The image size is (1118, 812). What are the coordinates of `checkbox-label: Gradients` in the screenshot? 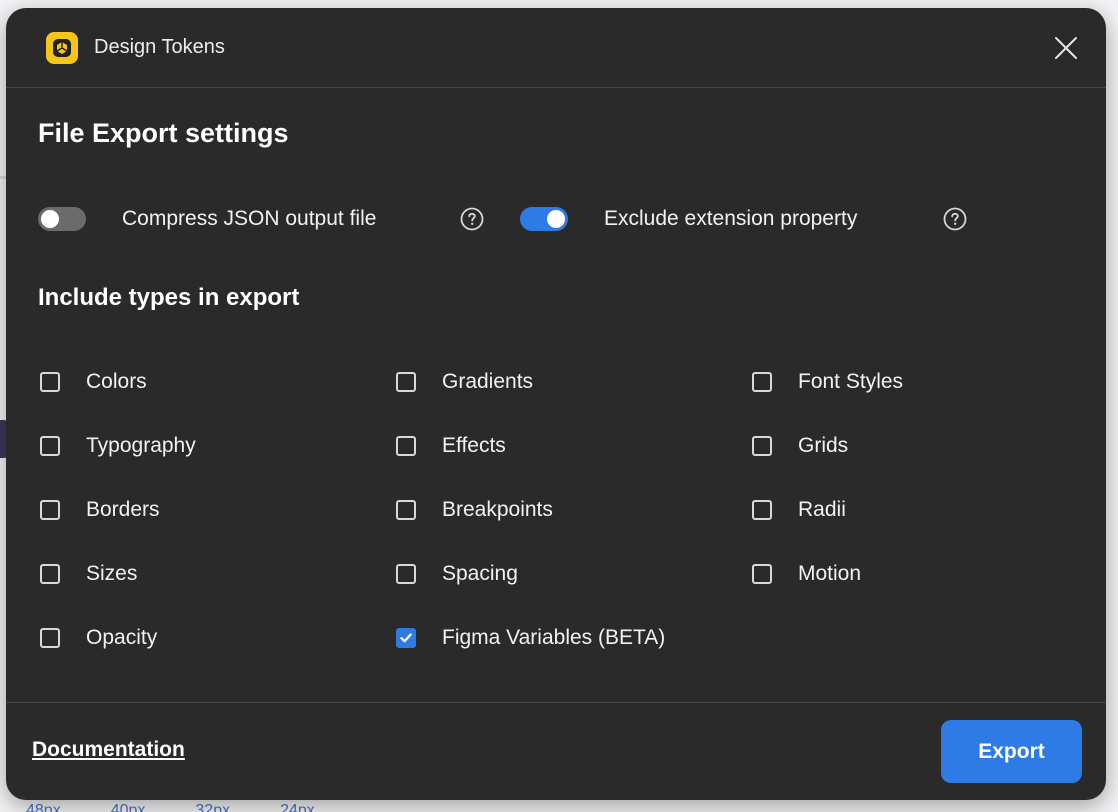 It's located at (488, 381).